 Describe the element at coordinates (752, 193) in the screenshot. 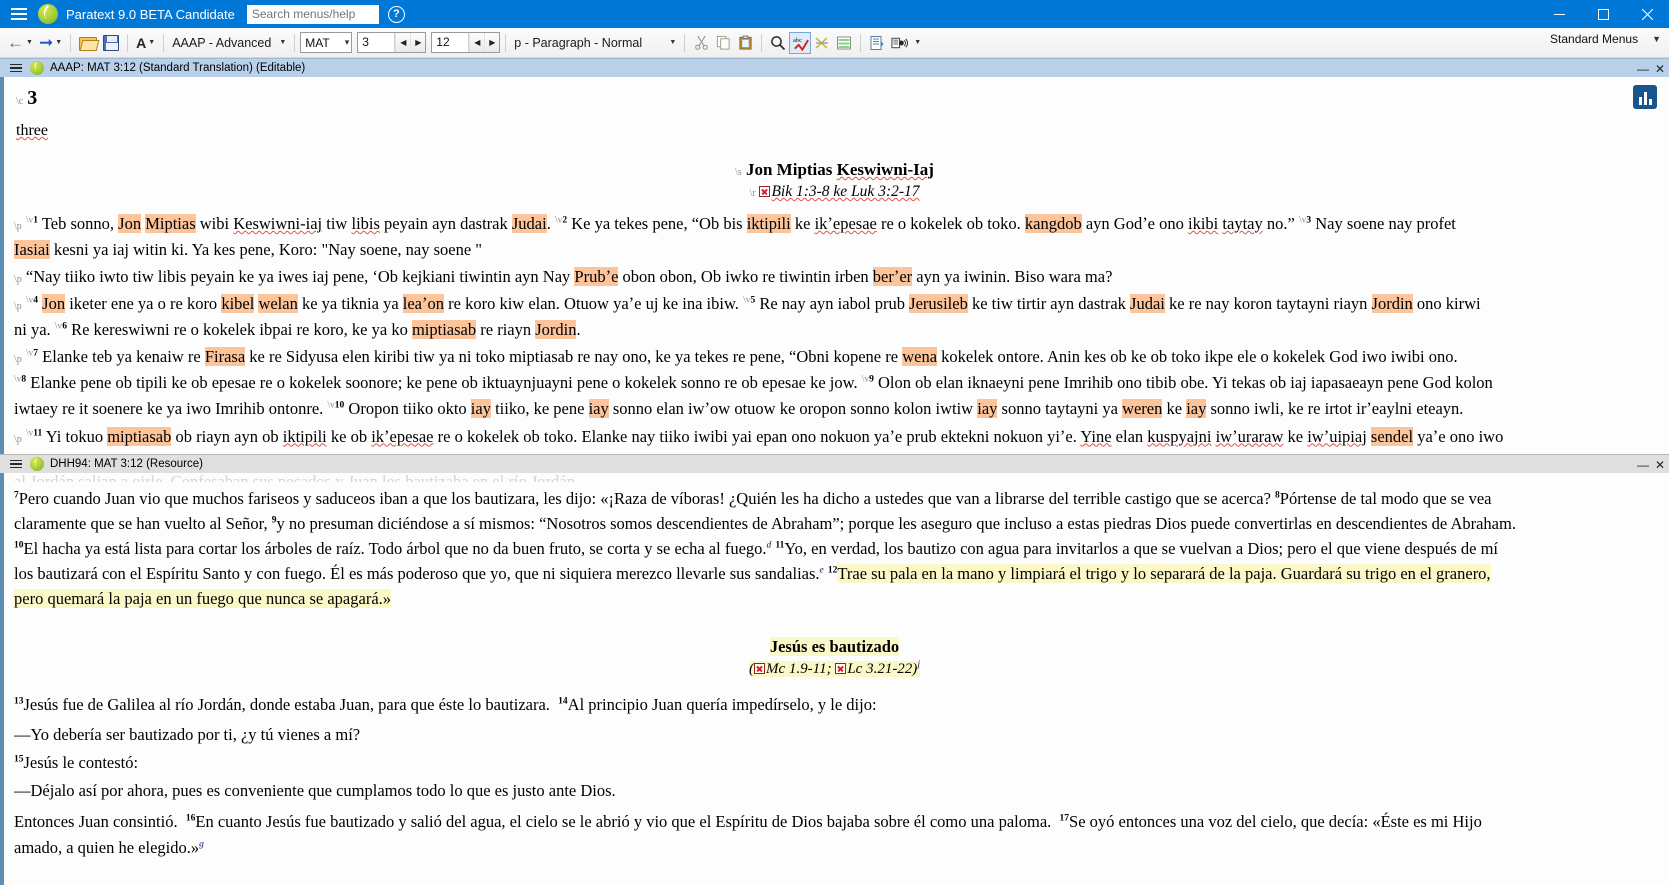

I see `usfm-marker-r: \r` at that location.